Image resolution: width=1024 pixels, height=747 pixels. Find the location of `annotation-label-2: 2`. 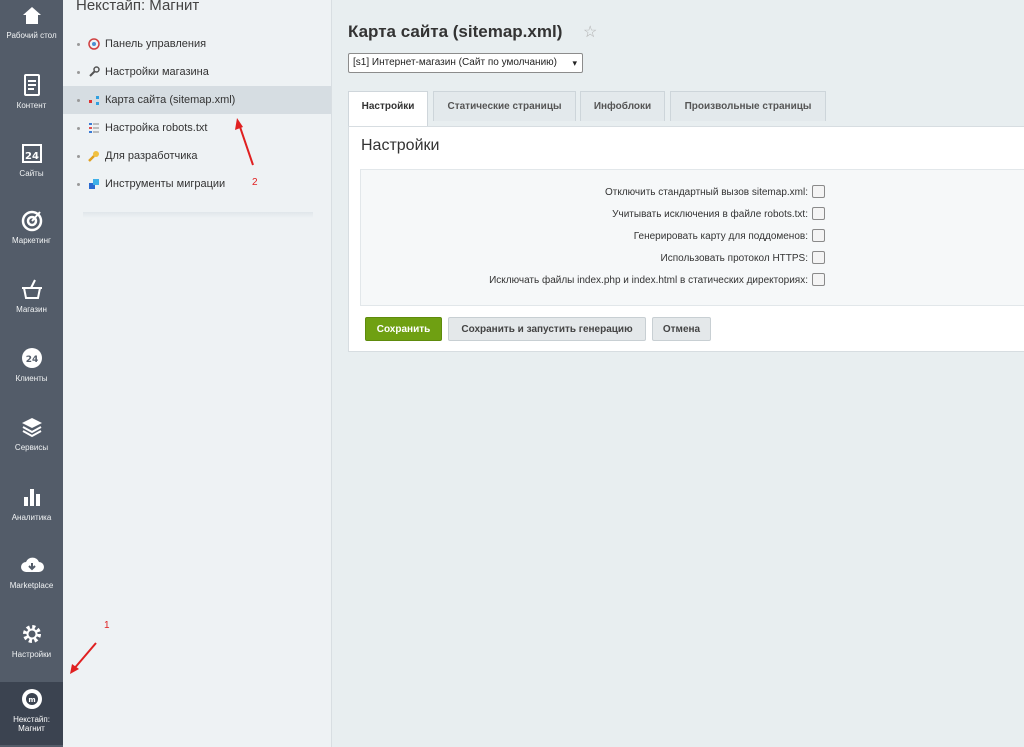

annotation-label-2: 2 is located at coordinates (255, 182).